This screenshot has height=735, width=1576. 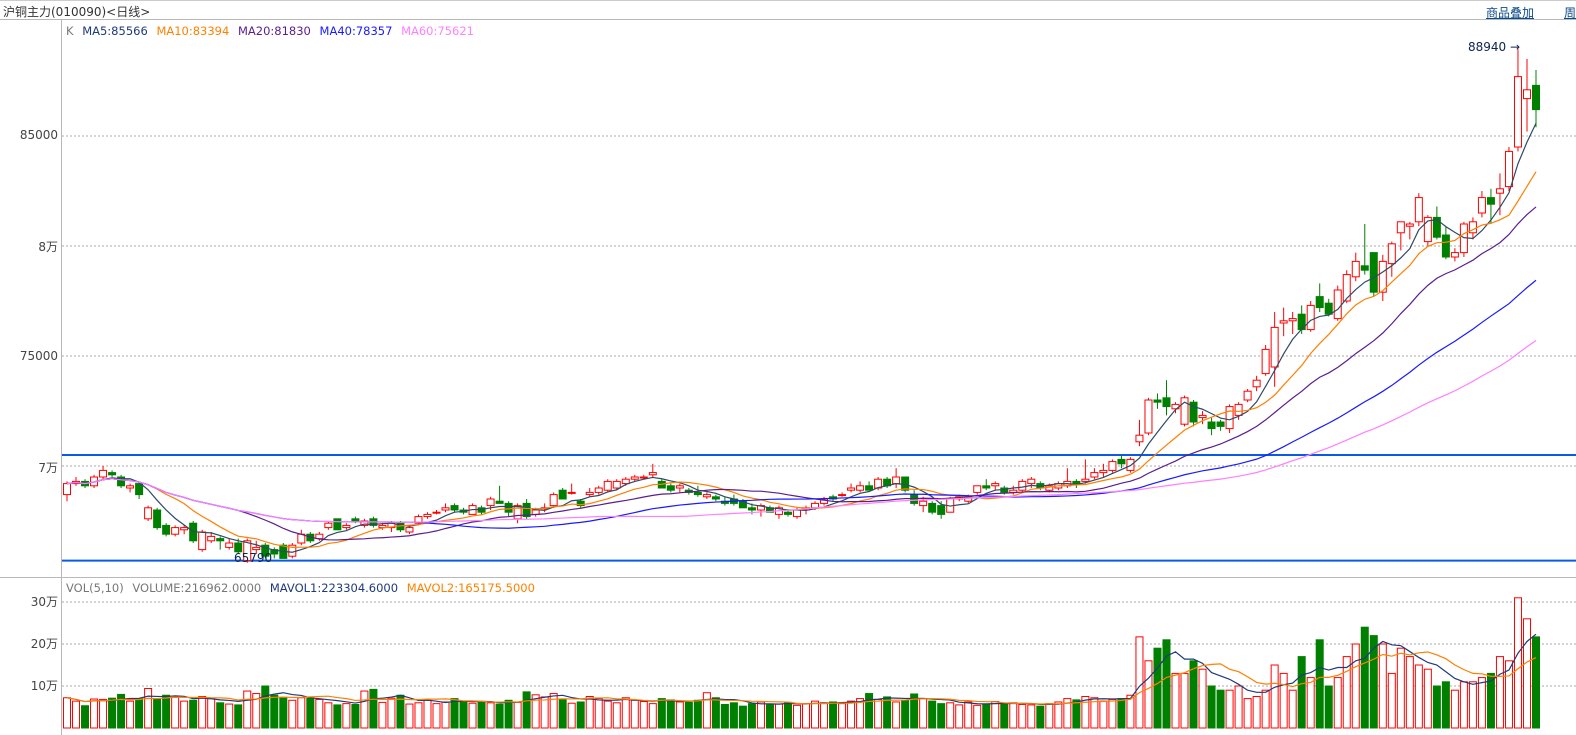 I want to click on high-value: 88940, so click(x=1487, y=47).